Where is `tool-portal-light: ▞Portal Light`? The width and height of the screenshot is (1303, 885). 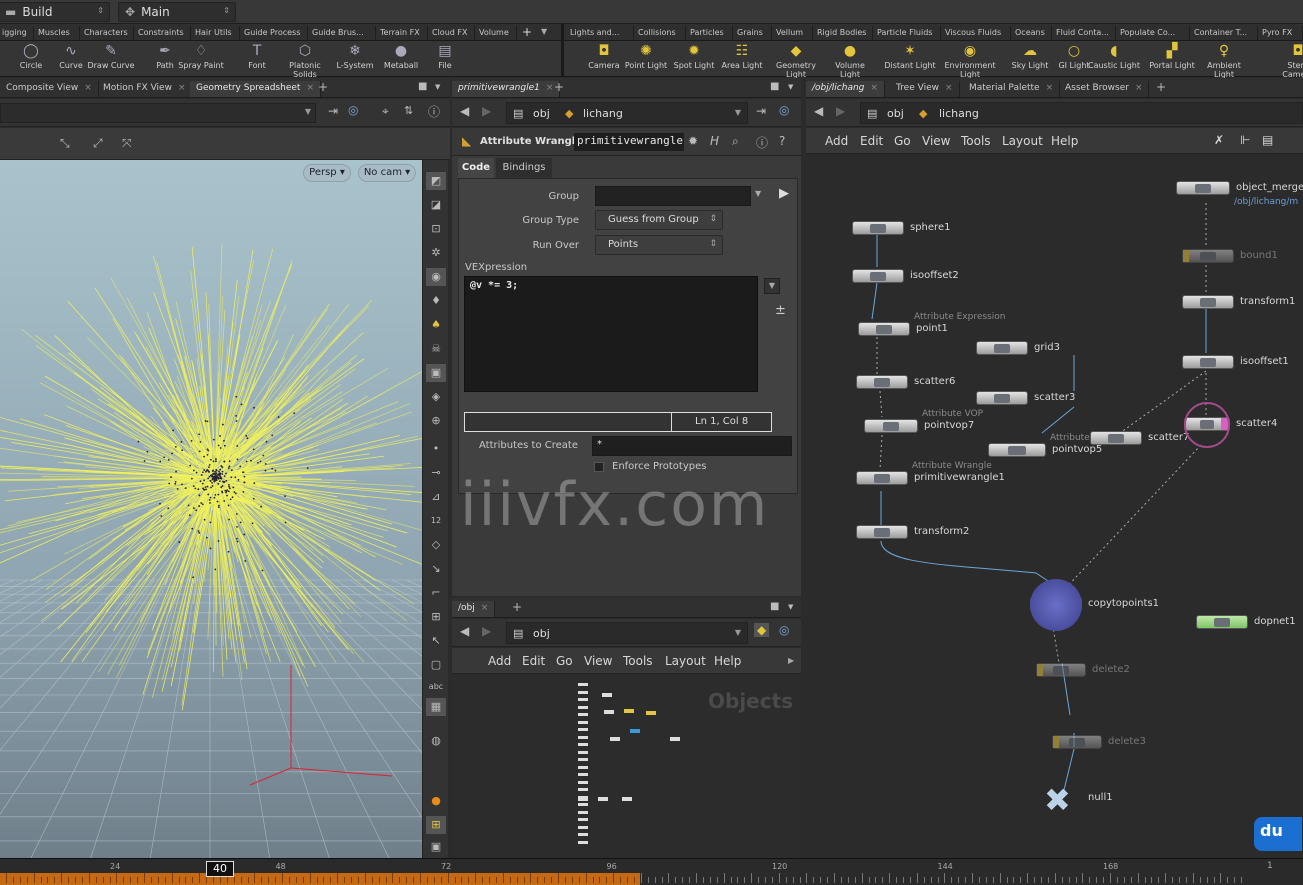 tool-portal-light: ▞Portal Light is located at coordinates (1172, 56).